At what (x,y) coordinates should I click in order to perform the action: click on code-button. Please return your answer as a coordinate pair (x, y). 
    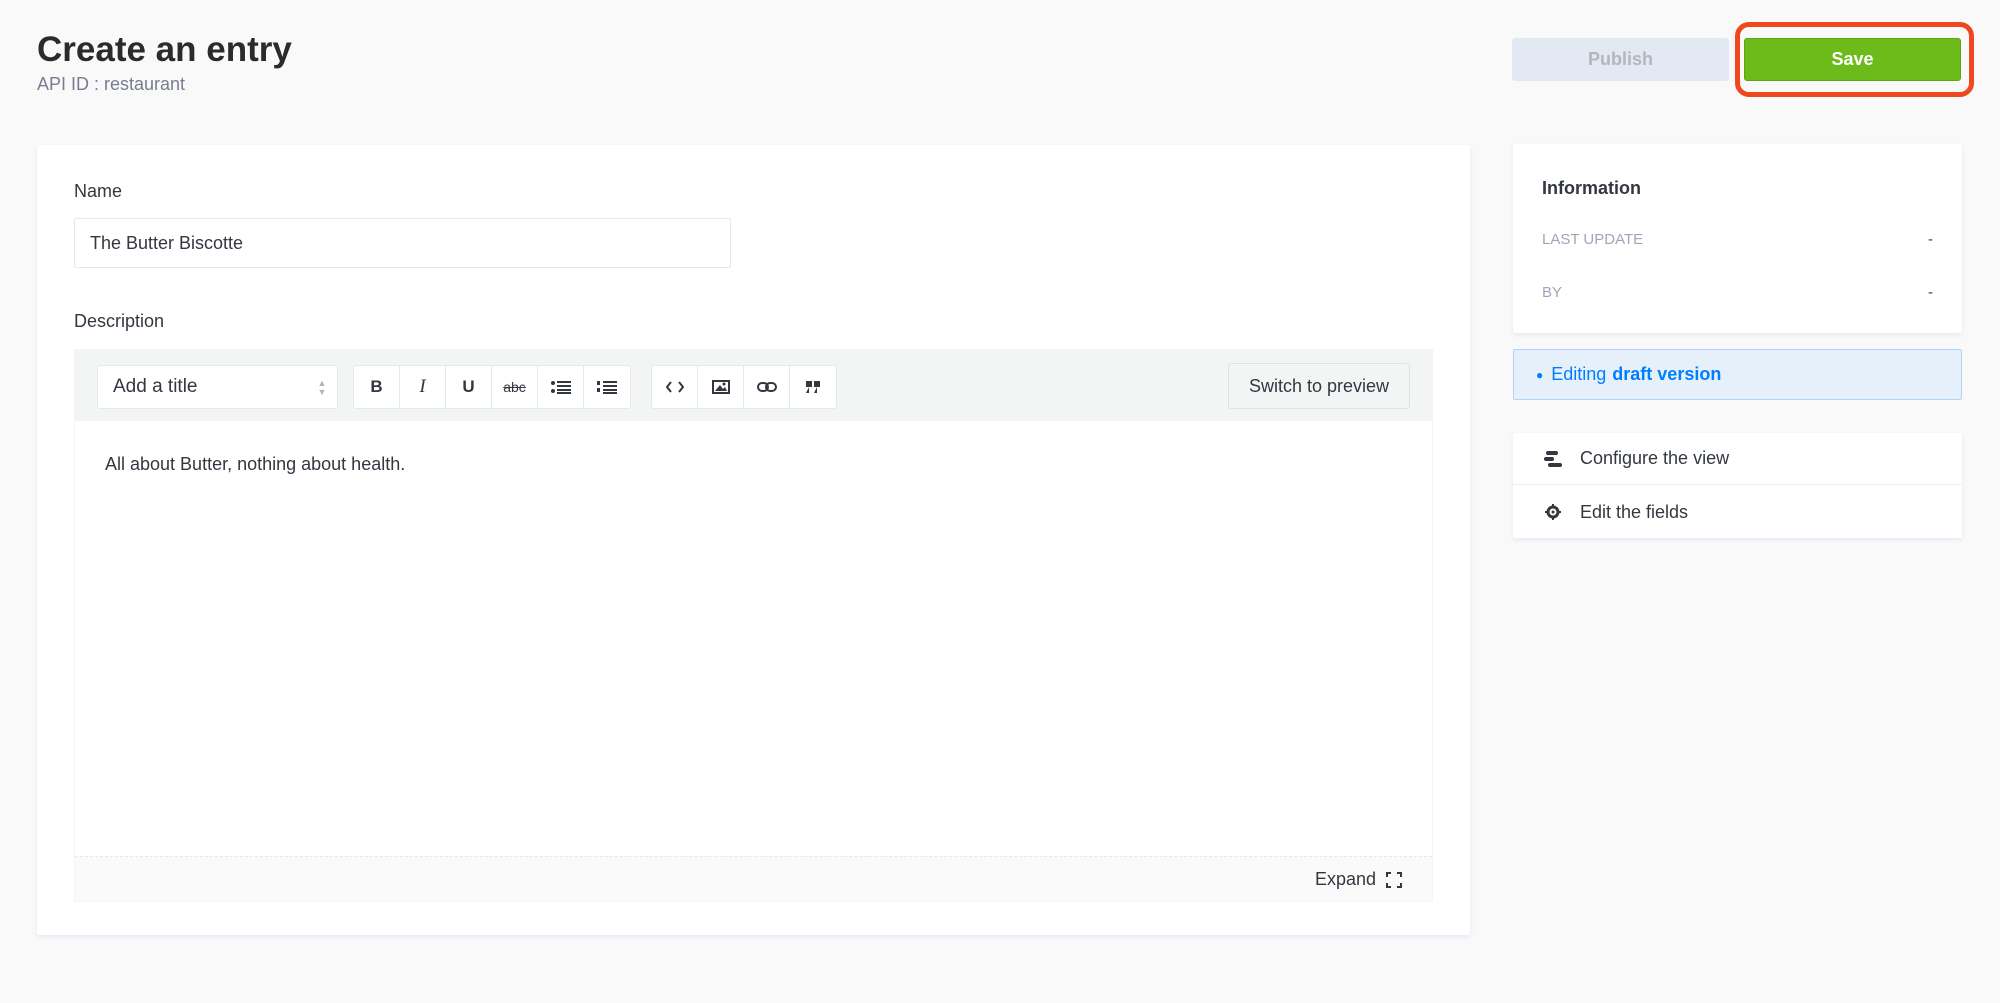
    Looking at the image, I should click on (675, 387).